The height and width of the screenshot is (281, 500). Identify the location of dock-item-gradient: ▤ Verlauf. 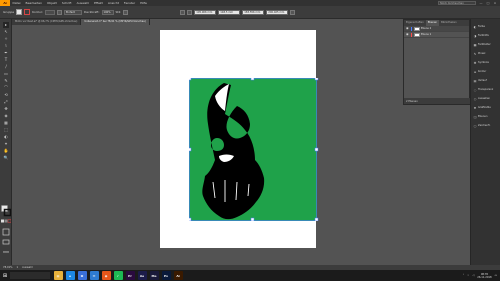
(486, 80).